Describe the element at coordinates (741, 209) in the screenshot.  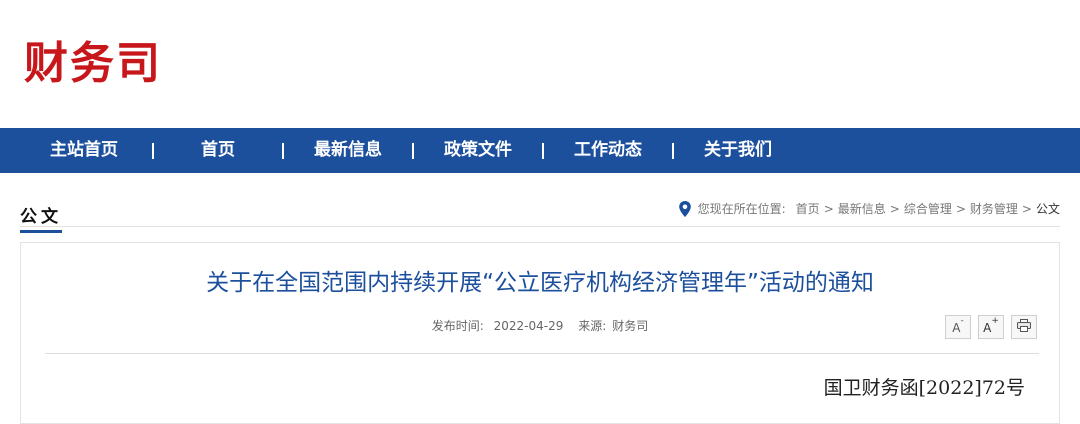
I see `breadcrumb-prefix: 您现在所在位置:` at that location.